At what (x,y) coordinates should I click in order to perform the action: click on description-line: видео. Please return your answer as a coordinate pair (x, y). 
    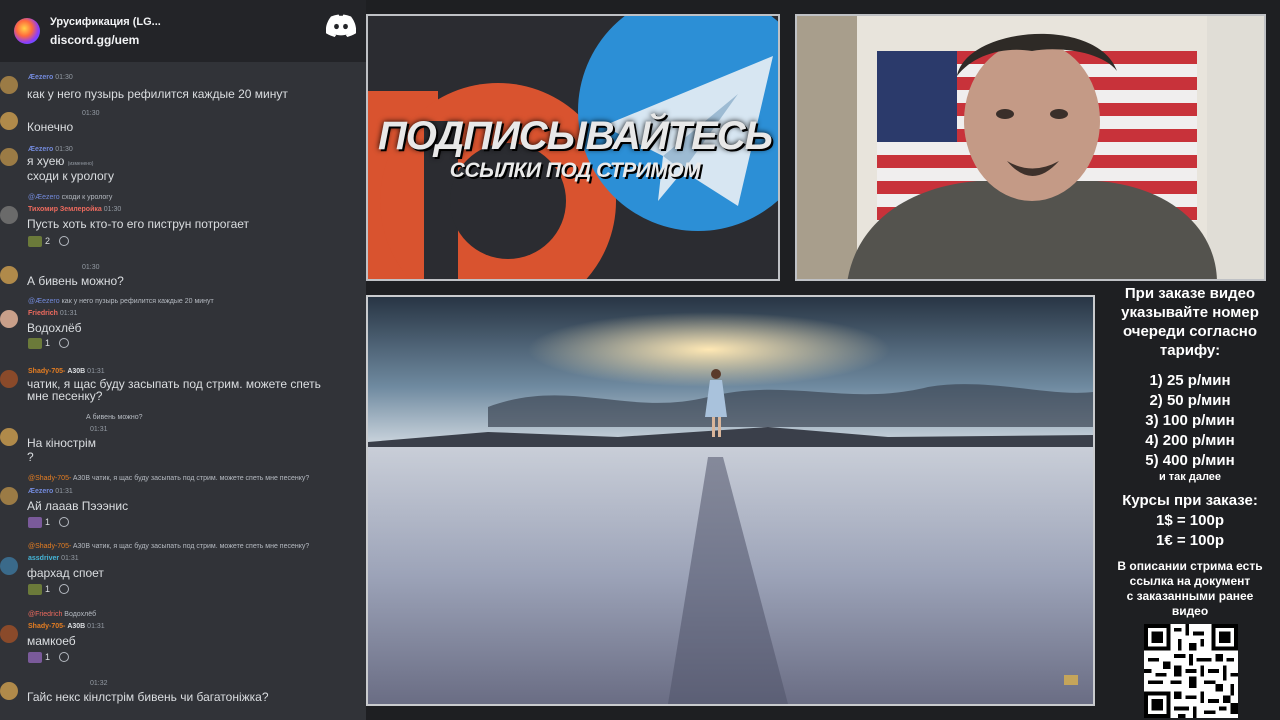
    Looking at the image, I should click on (1190, 611).